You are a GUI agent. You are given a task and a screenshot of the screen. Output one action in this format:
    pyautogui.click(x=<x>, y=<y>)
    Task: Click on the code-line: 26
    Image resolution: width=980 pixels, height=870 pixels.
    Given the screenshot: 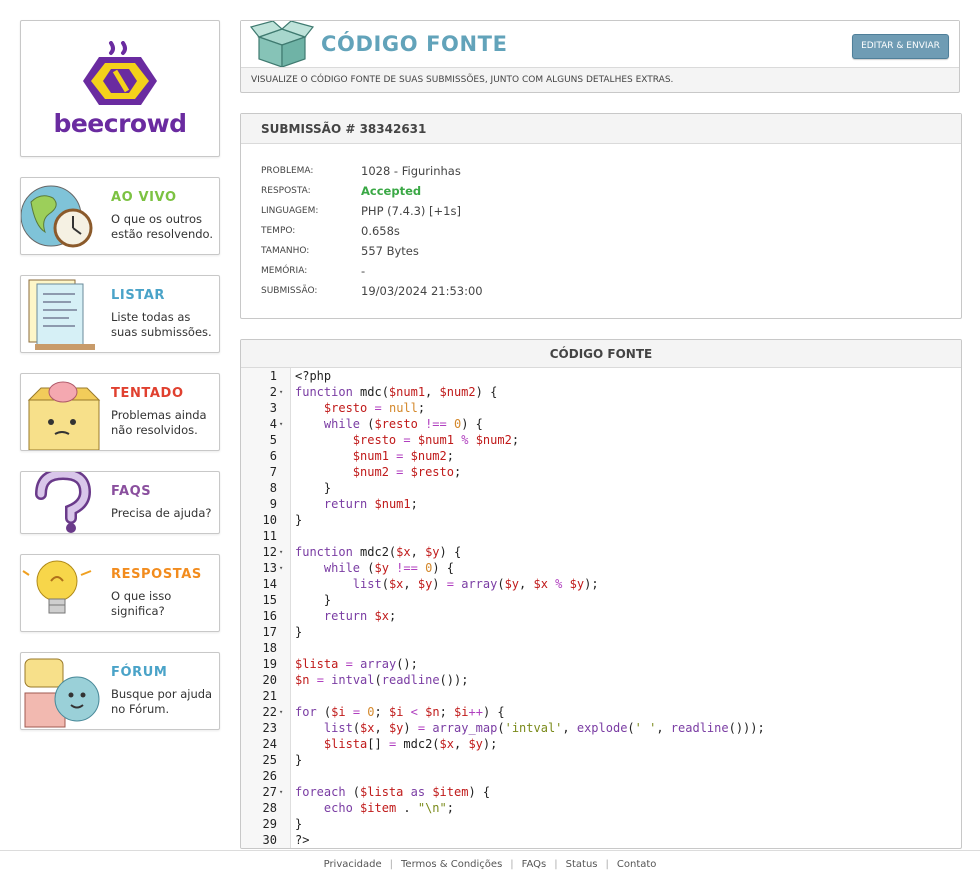 What is the action you would take?
    pyautogui.click(x=601, y=776)
    